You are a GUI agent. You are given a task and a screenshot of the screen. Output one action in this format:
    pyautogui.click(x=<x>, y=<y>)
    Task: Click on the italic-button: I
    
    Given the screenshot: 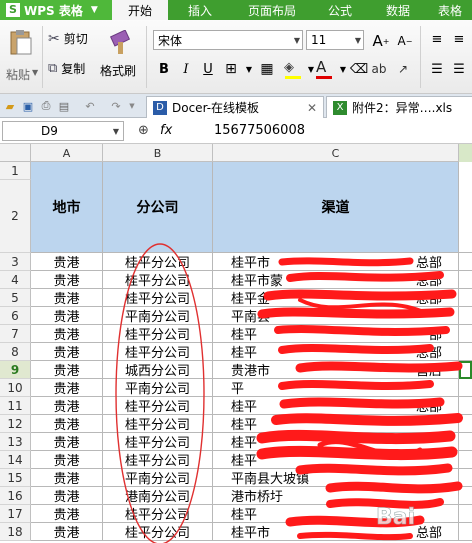 What is the action you would take?
    pyautogui.click(x=186, y=69)
    